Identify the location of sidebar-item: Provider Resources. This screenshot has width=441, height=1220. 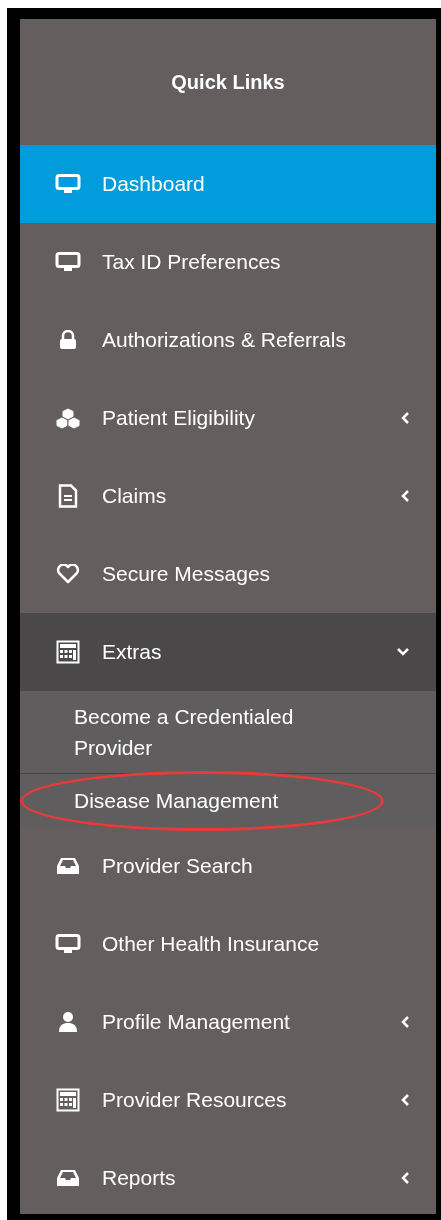
(228, 1100).